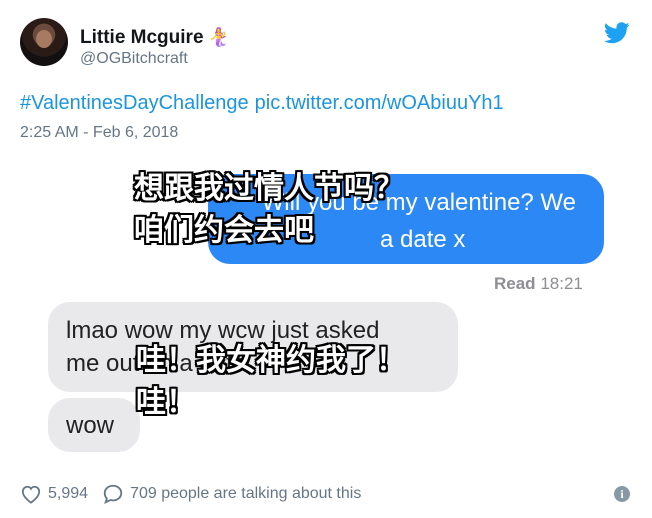 The image size is (652, 518). Describe the element at coordinates (142, 37) in the screenshot. I see `display-name-text: Littie Mcguire` at that location.